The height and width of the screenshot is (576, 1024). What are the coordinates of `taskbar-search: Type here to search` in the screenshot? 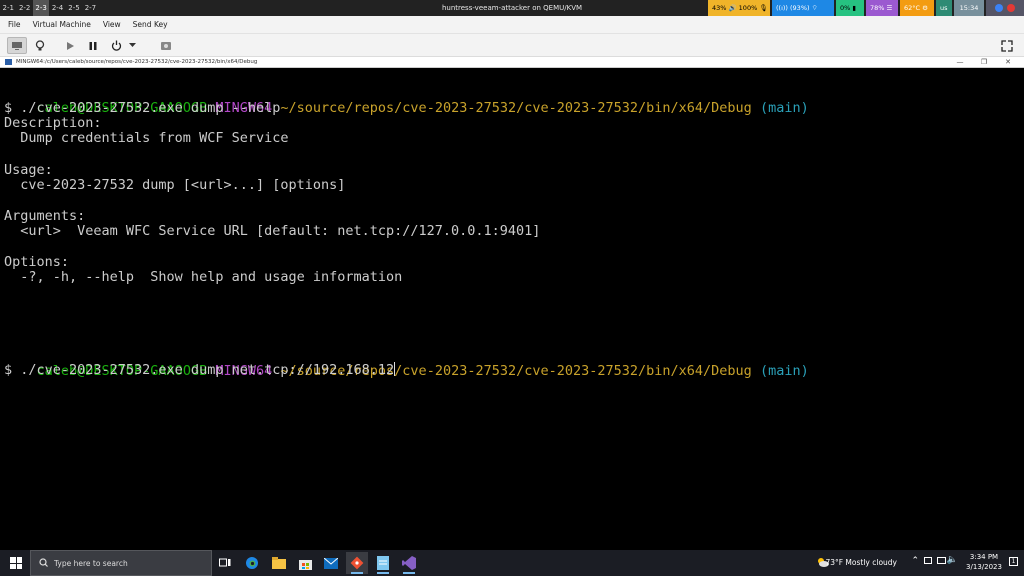 It's located at (121, 563).